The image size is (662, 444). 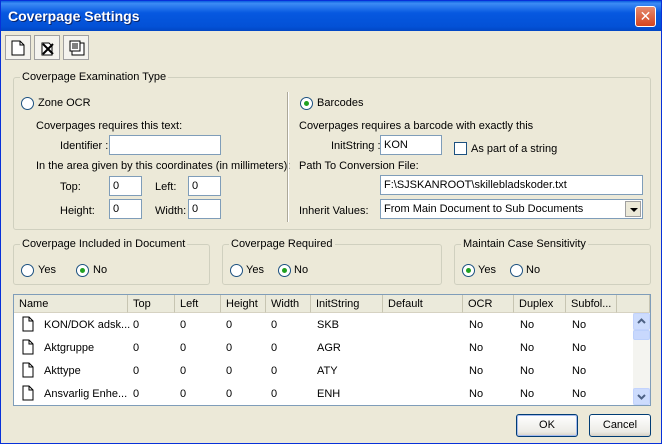 What do you see at coordinates (641, 359) in the screenshot?
I see `list-scrollbar` at bounding box center [641, 359].